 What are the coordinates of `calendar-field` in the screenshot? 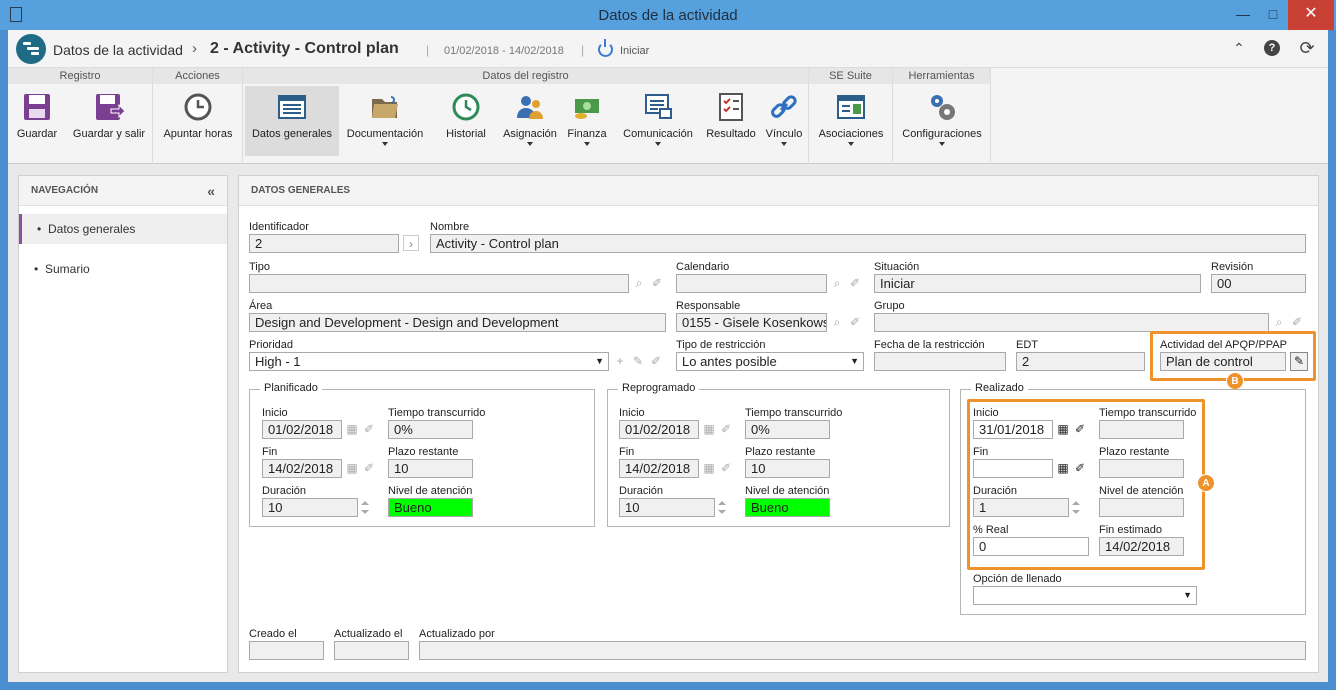 It's located at (751, 283).